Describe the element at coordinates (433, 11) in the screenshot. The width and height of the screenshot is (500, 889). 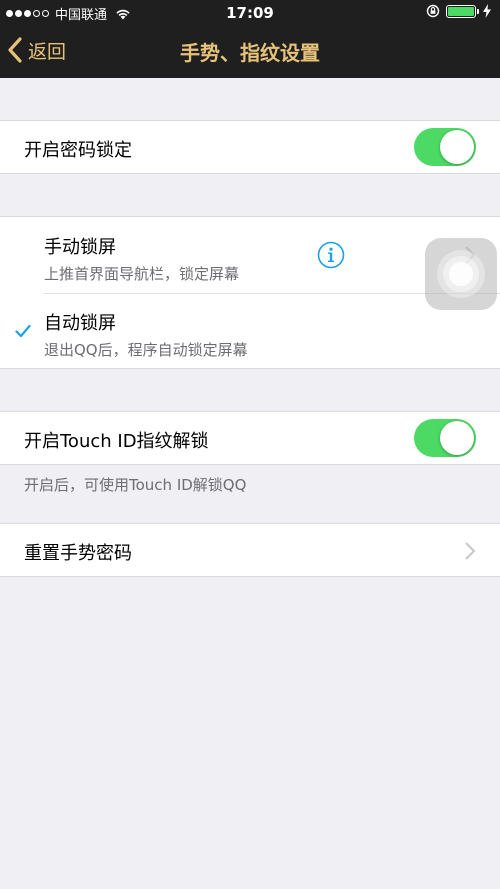
I see `rotation-lock-icon` at that location.